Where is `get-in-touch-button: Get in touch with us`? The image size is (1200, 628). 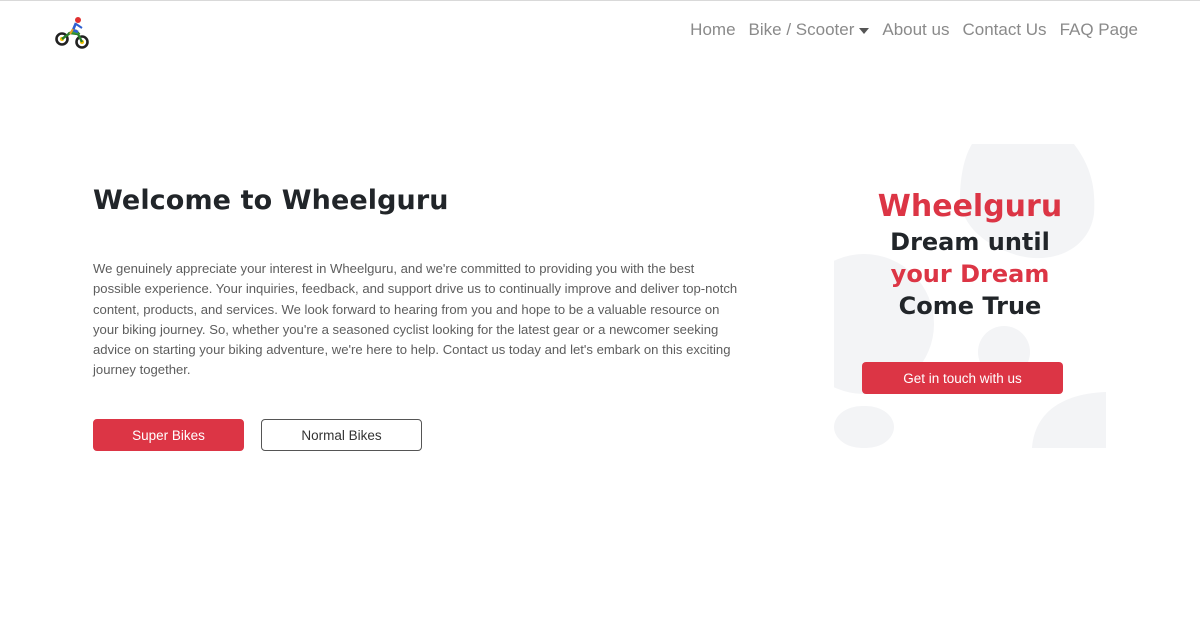 get-in-touch-button: Get in touch with us is located at coordinates (962, 378).